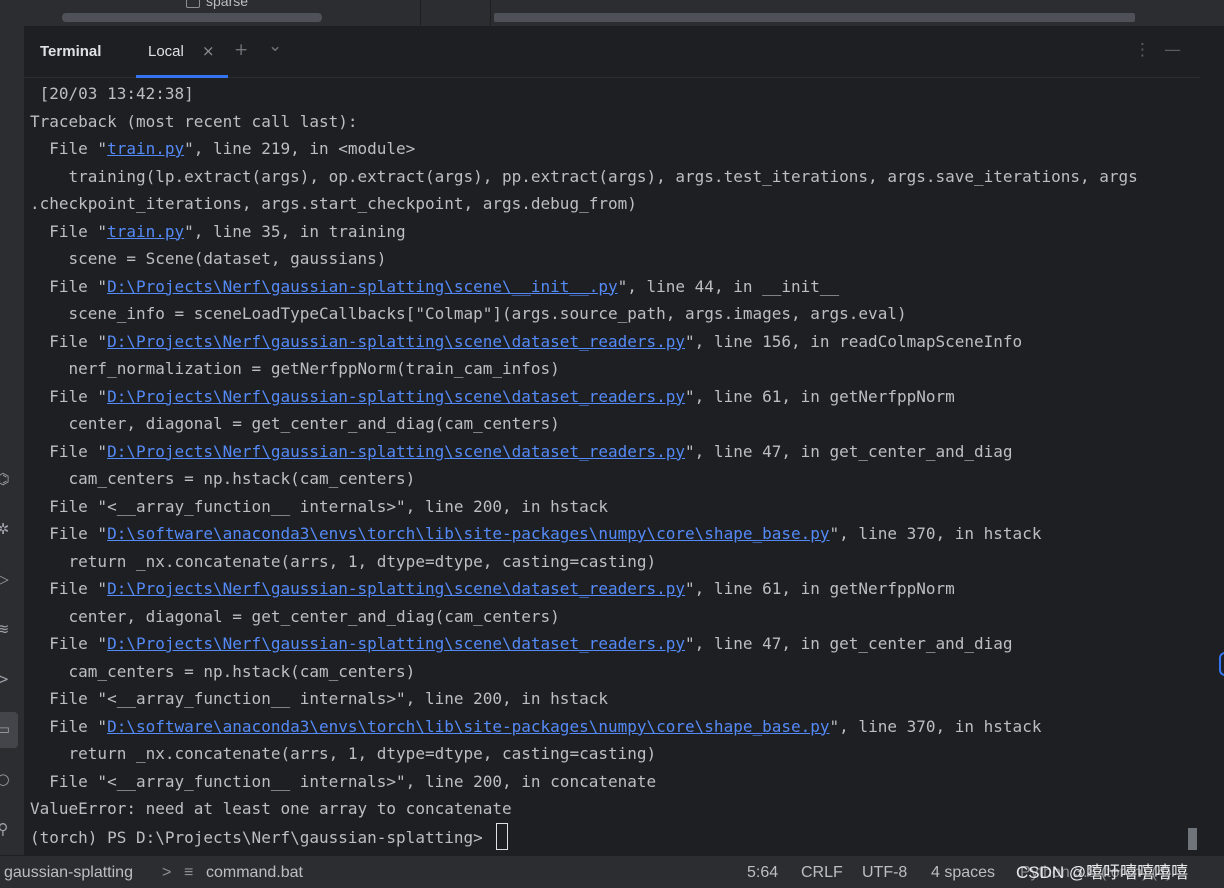  What do you see at coordinates (68, 873) in the screenshot?
I see `status-project: gaussian-splatting` at bounding box center [68, 873].